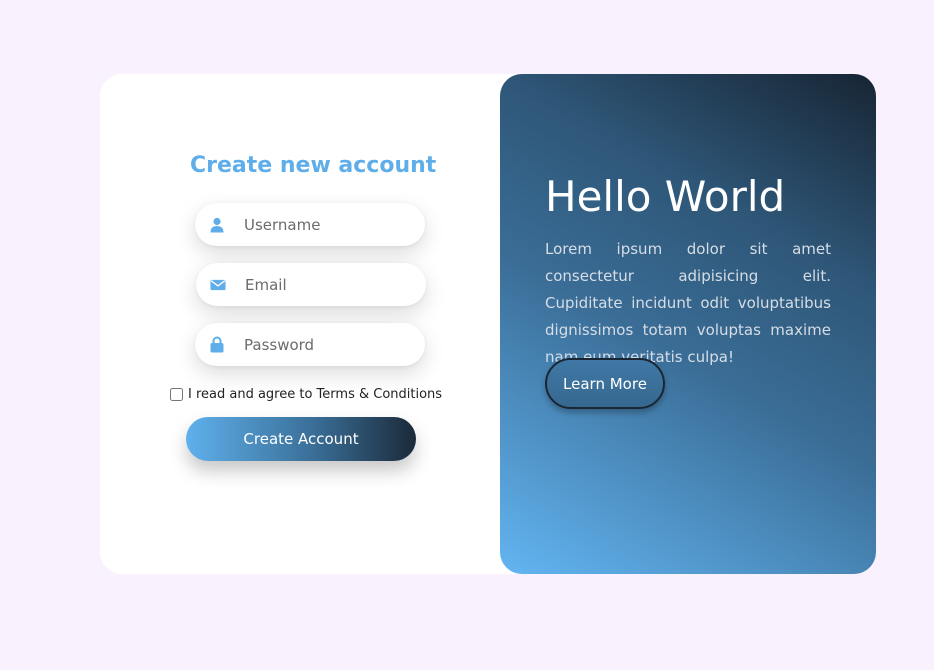 The width and height of the screenshot is (934, 670). I want to click on terms-checkbox, so click(176, 394).